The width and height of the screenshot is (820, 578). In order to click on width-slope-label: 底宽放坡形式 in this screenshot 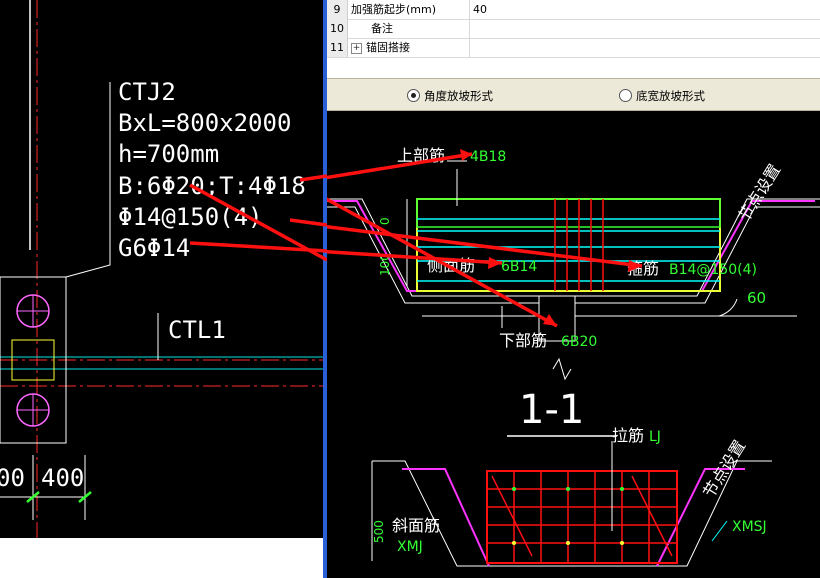, I will do `click(670, 96)`.